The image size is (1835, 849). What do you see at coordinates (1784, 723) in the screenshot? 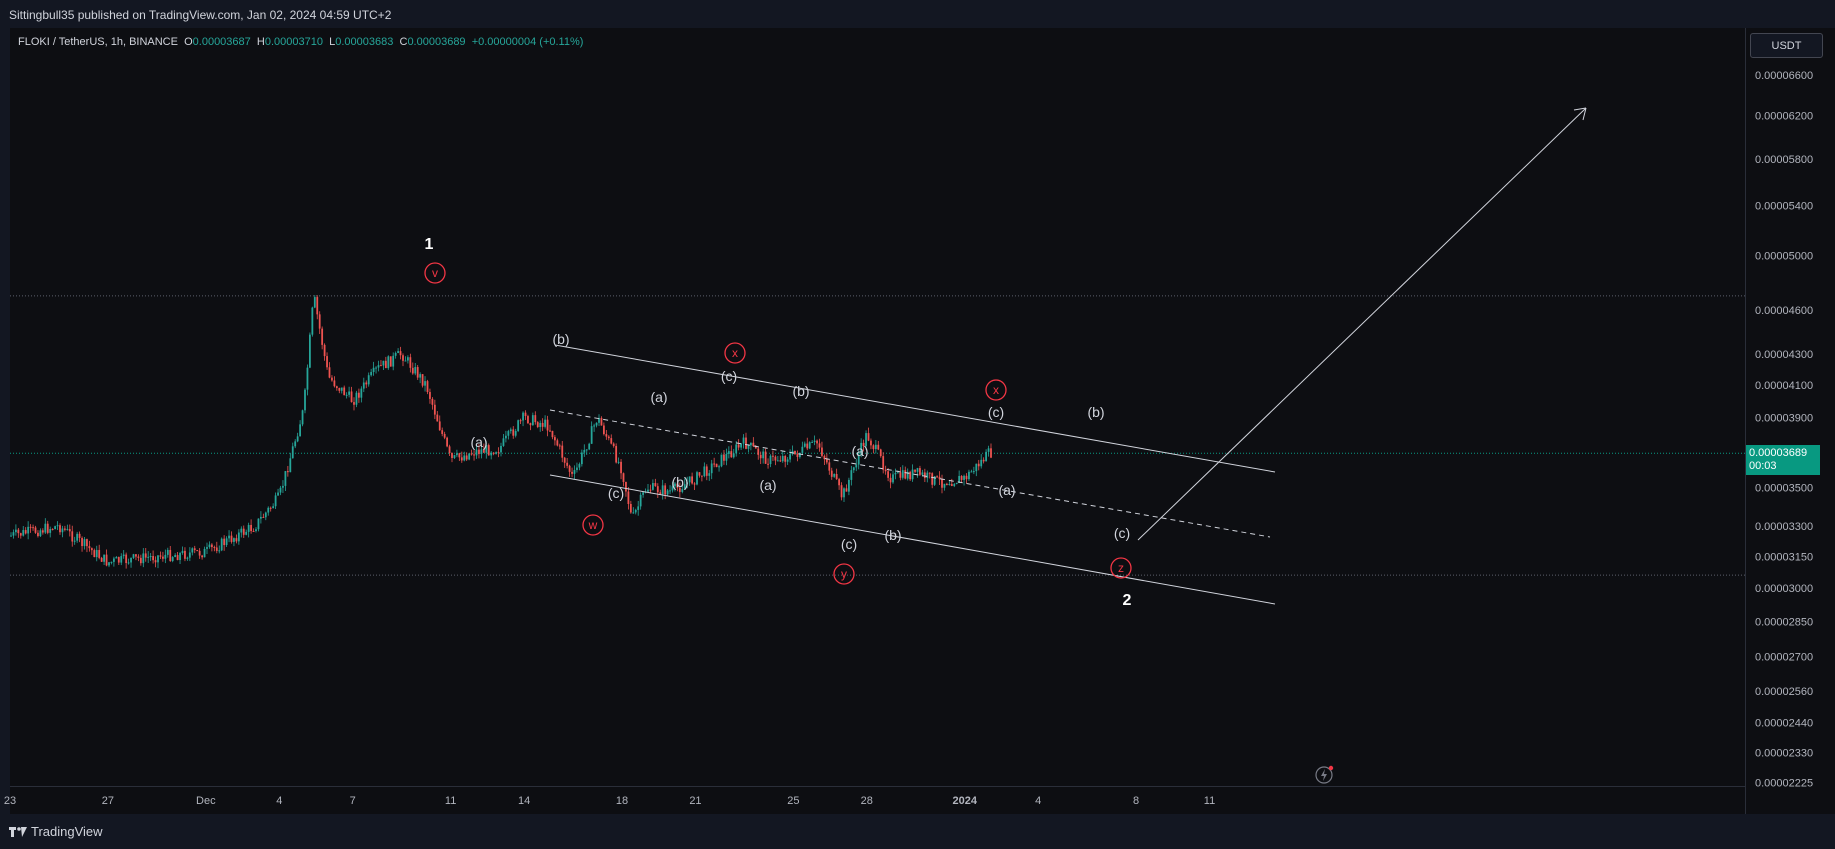
I see `price-tick-label: 0.00002440` at bounding box center [1784, 723].